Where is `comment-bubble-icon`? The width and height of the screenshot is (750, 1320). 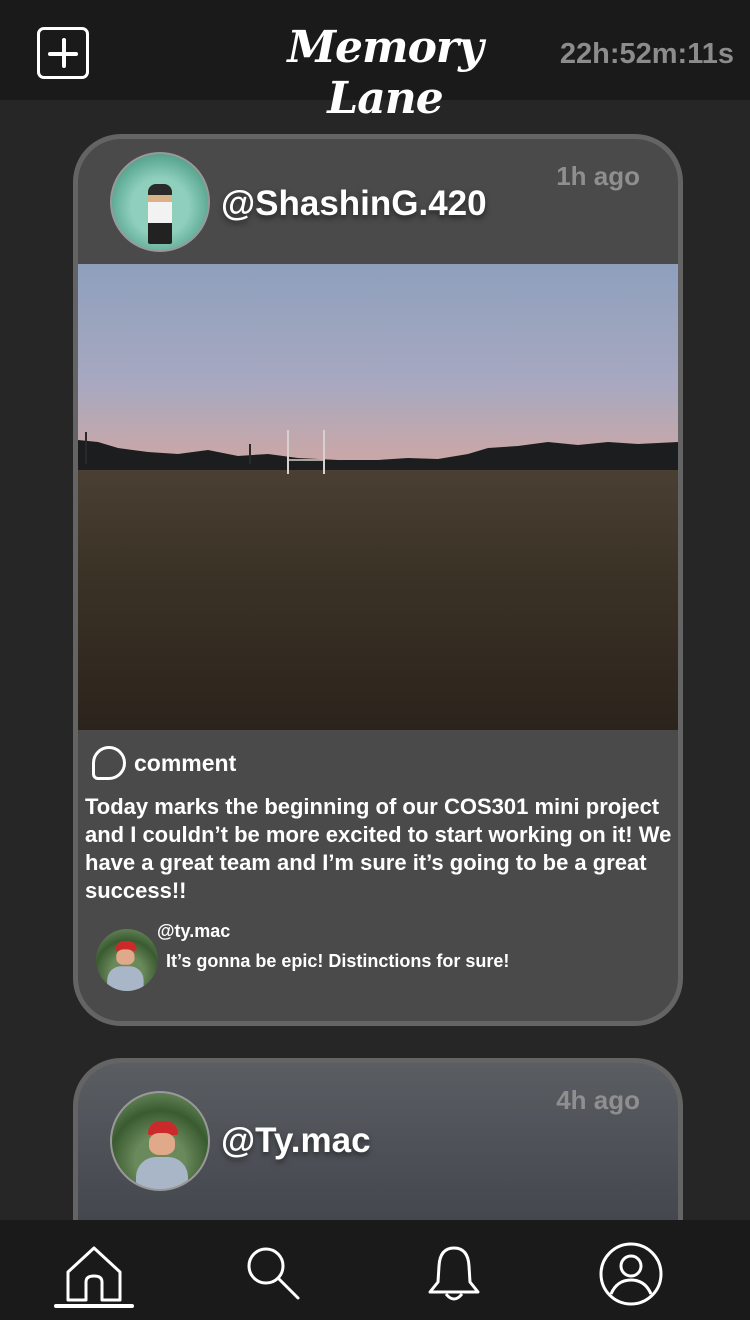
comment-bubble-icon is located at coordinates (109, 763).